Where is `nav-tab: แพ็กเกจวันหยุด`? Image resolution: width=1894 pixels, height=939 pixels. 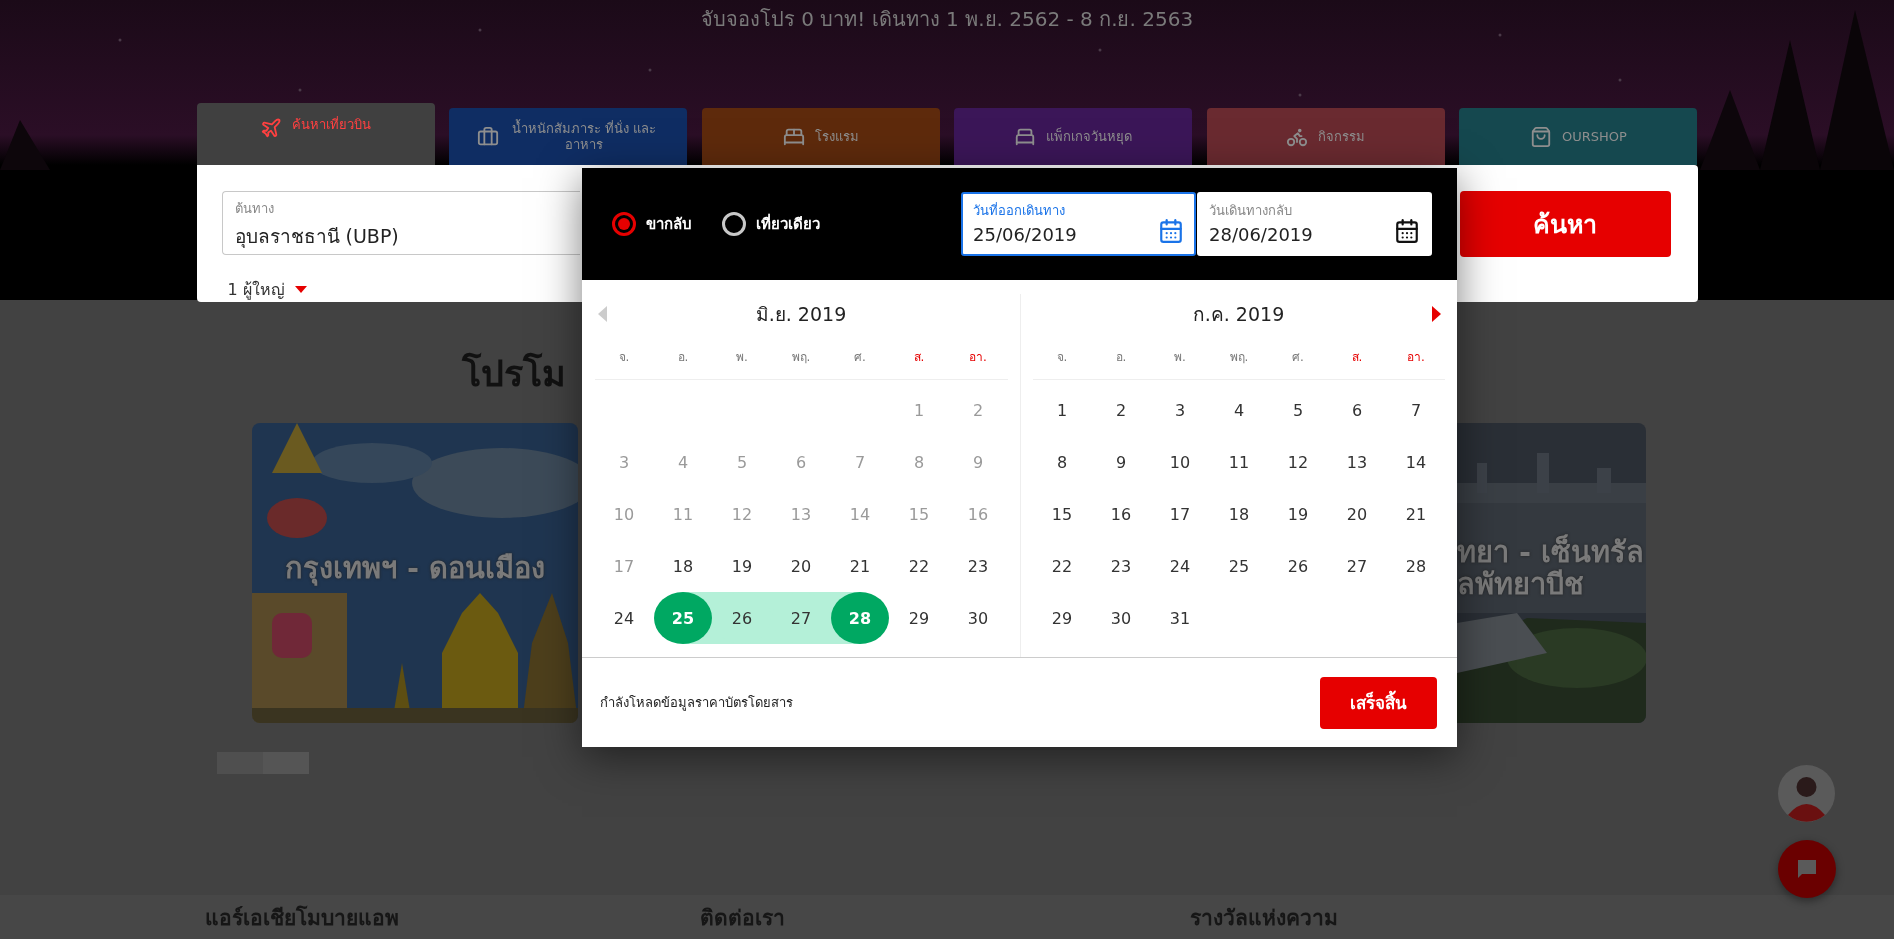
nav-tab: แพ็กเกจวันหยุด is located at coordinates (1073, 136).